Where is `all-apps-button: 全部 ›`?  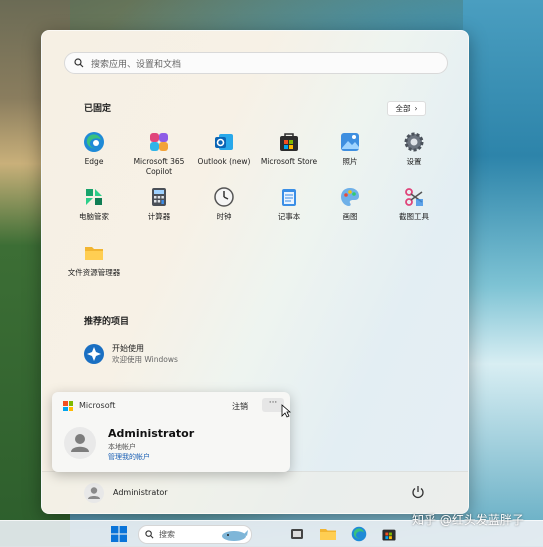 all-apps-button: 全部 › is located at coordinates (406, 108).